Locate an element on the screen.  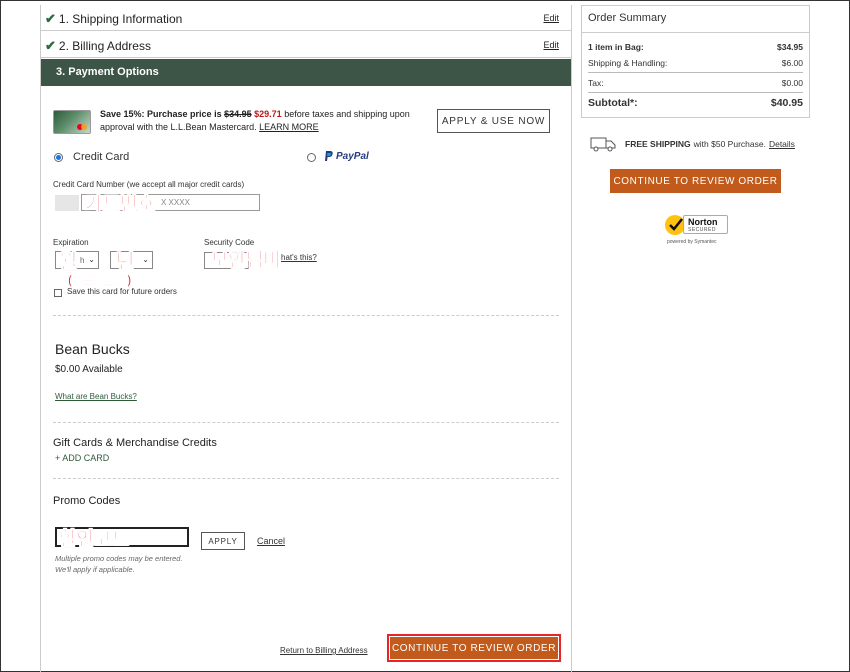
free-shipping-line: FREE SHIPPING with $50 Purchase. Details is located at coordinates (692, 144).